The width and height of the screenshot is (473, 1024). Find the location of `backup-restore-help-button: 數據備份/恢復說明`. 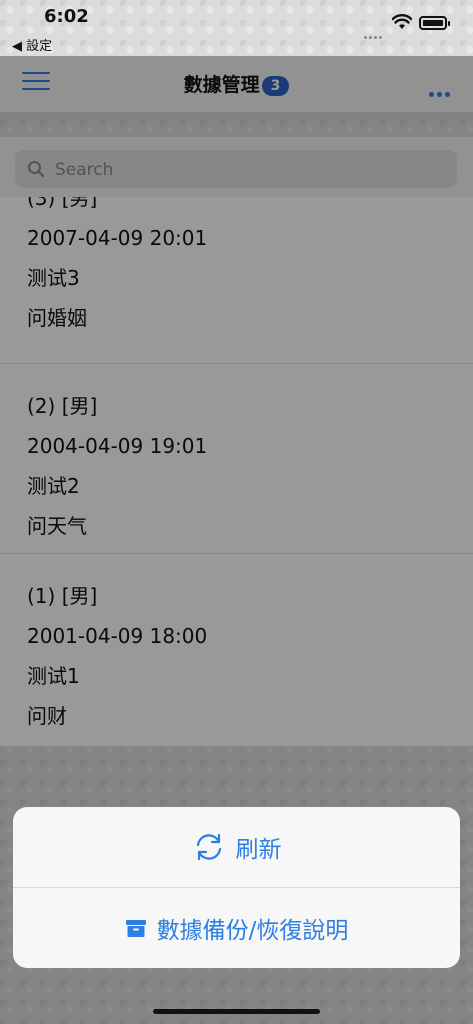

backup-restore-help-button: 數據備份/恢復說明 is located at coordinates (236, 928).